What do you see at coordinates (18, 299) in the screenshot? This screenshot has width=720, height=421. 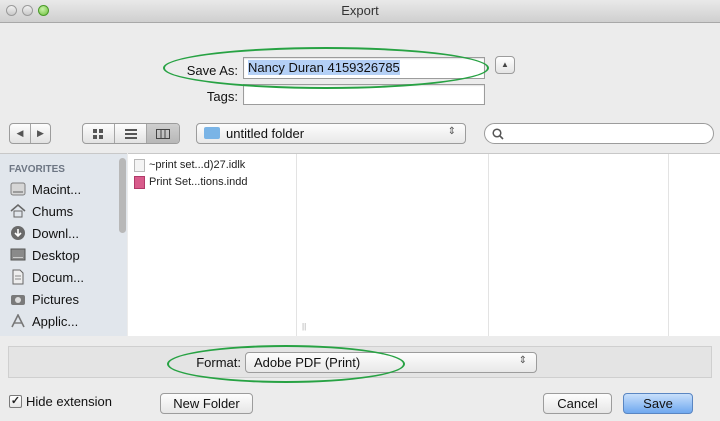 I see `pictures-icon` at bounding box center [18, 299].